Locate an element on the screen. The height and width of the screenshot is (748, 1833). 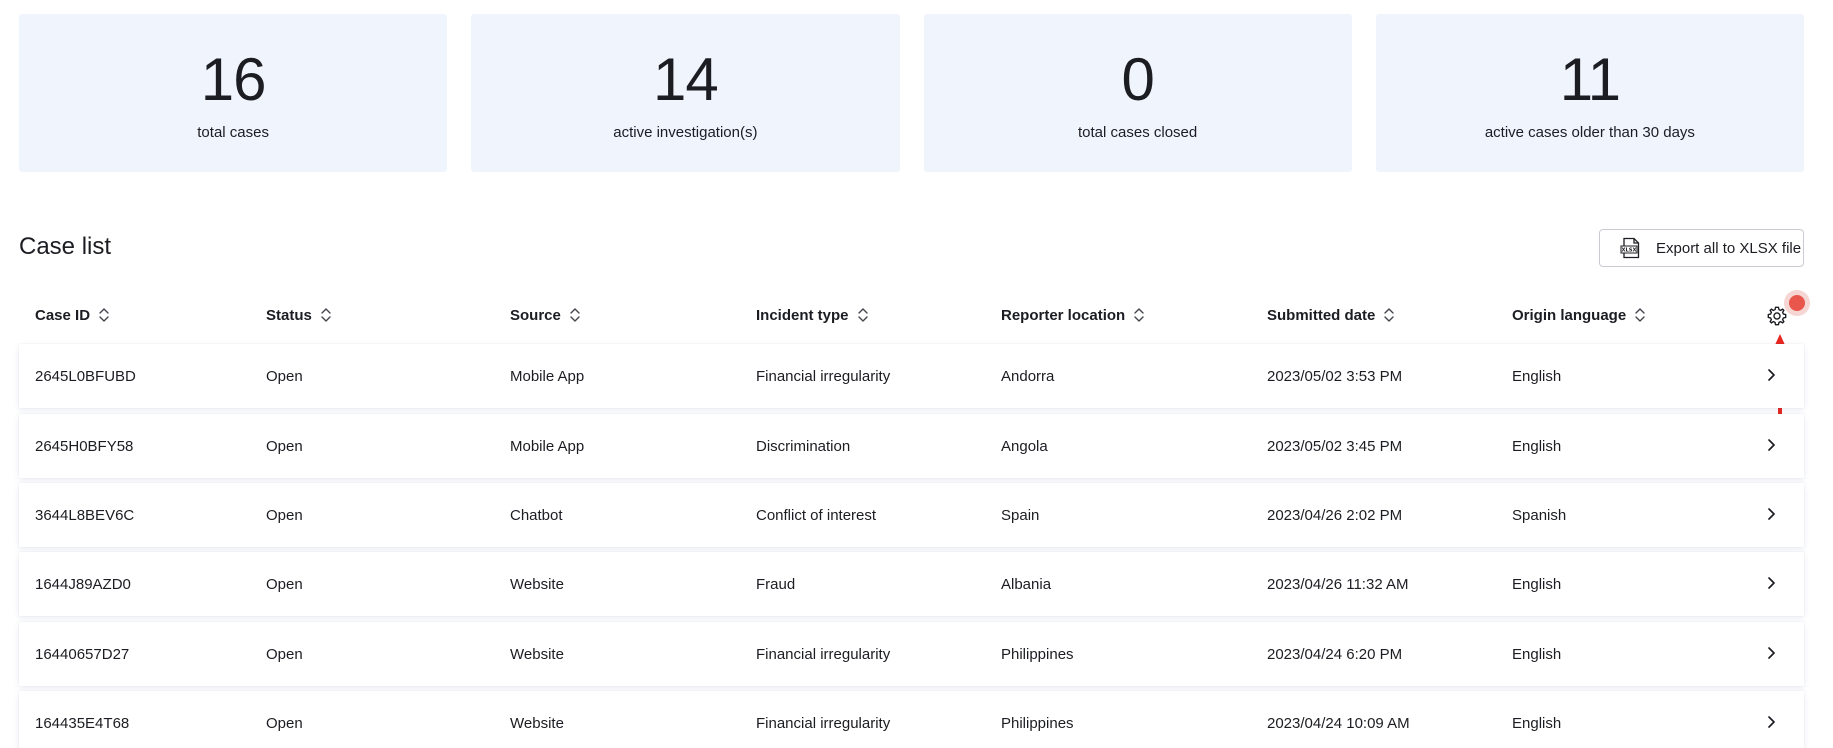
cell-submitted-date: 2023/04/26 2:02 PM is located at coordinates (1335, 515).